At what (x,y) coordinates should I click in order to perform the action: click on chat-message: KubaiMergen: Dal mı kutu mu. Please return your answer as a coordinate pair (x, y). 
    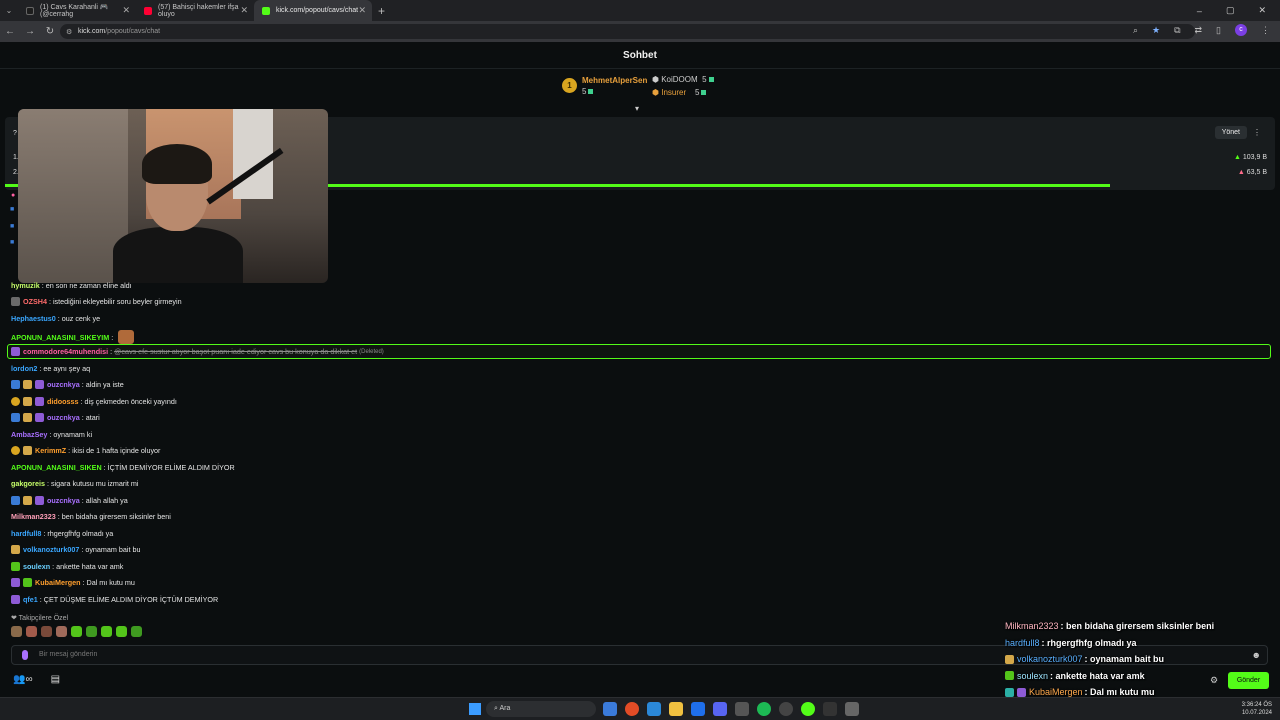
    Looking at the image, I should click on (73, 582).